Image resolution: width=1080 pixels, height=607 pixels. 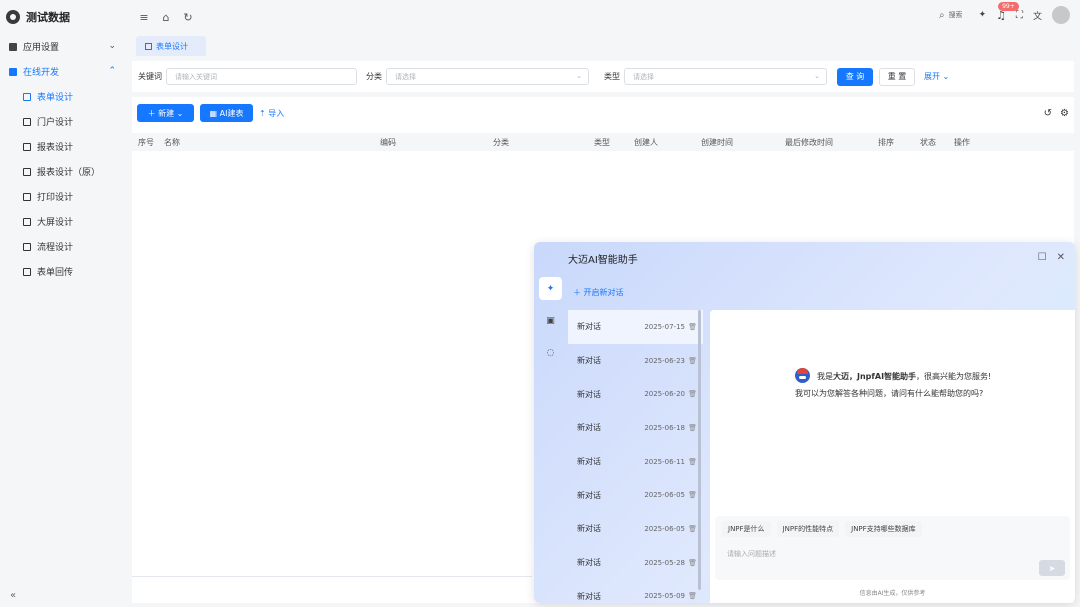 What do you see at coordinates (635, 428) in the screenshot?
I see `conversation-item: 新对话 2025-06-18 🗑` at bounding box center [635, 428].